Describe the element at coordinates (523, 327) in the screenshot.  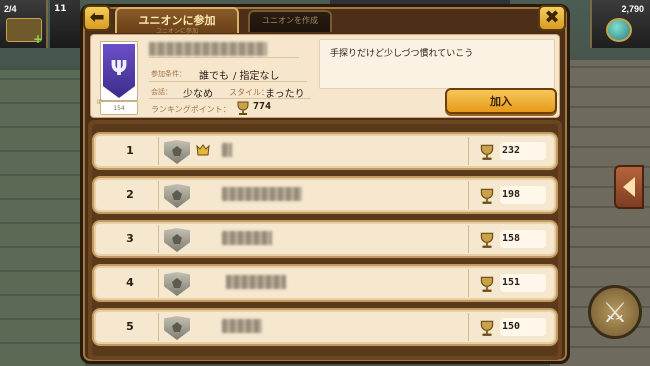
I see `member-score: 150` at that location.